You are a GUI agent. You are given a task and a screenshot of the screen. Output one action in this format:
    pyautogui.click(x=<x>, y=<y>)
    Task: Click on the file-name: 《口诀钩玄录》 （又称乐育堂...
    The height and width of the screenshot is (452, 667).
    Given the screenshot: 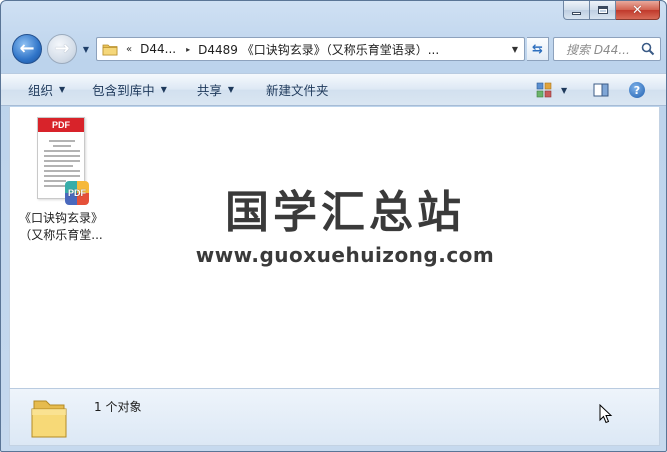 What is the action you would take?
    pyautogui.click(x=61, y=227)
    